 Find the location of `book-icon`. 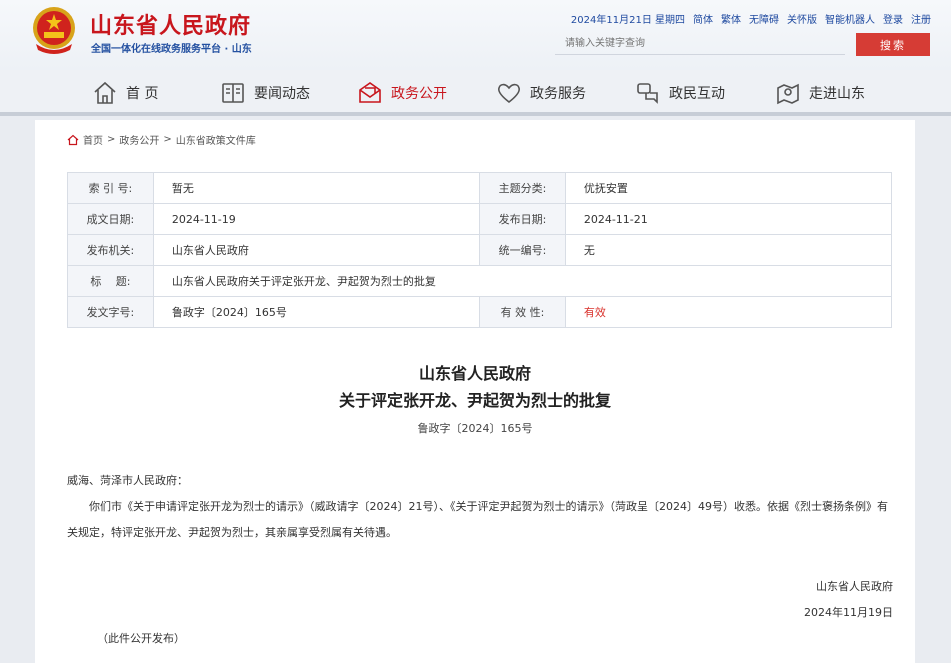

book-icon is located at coordinates (233, 93).